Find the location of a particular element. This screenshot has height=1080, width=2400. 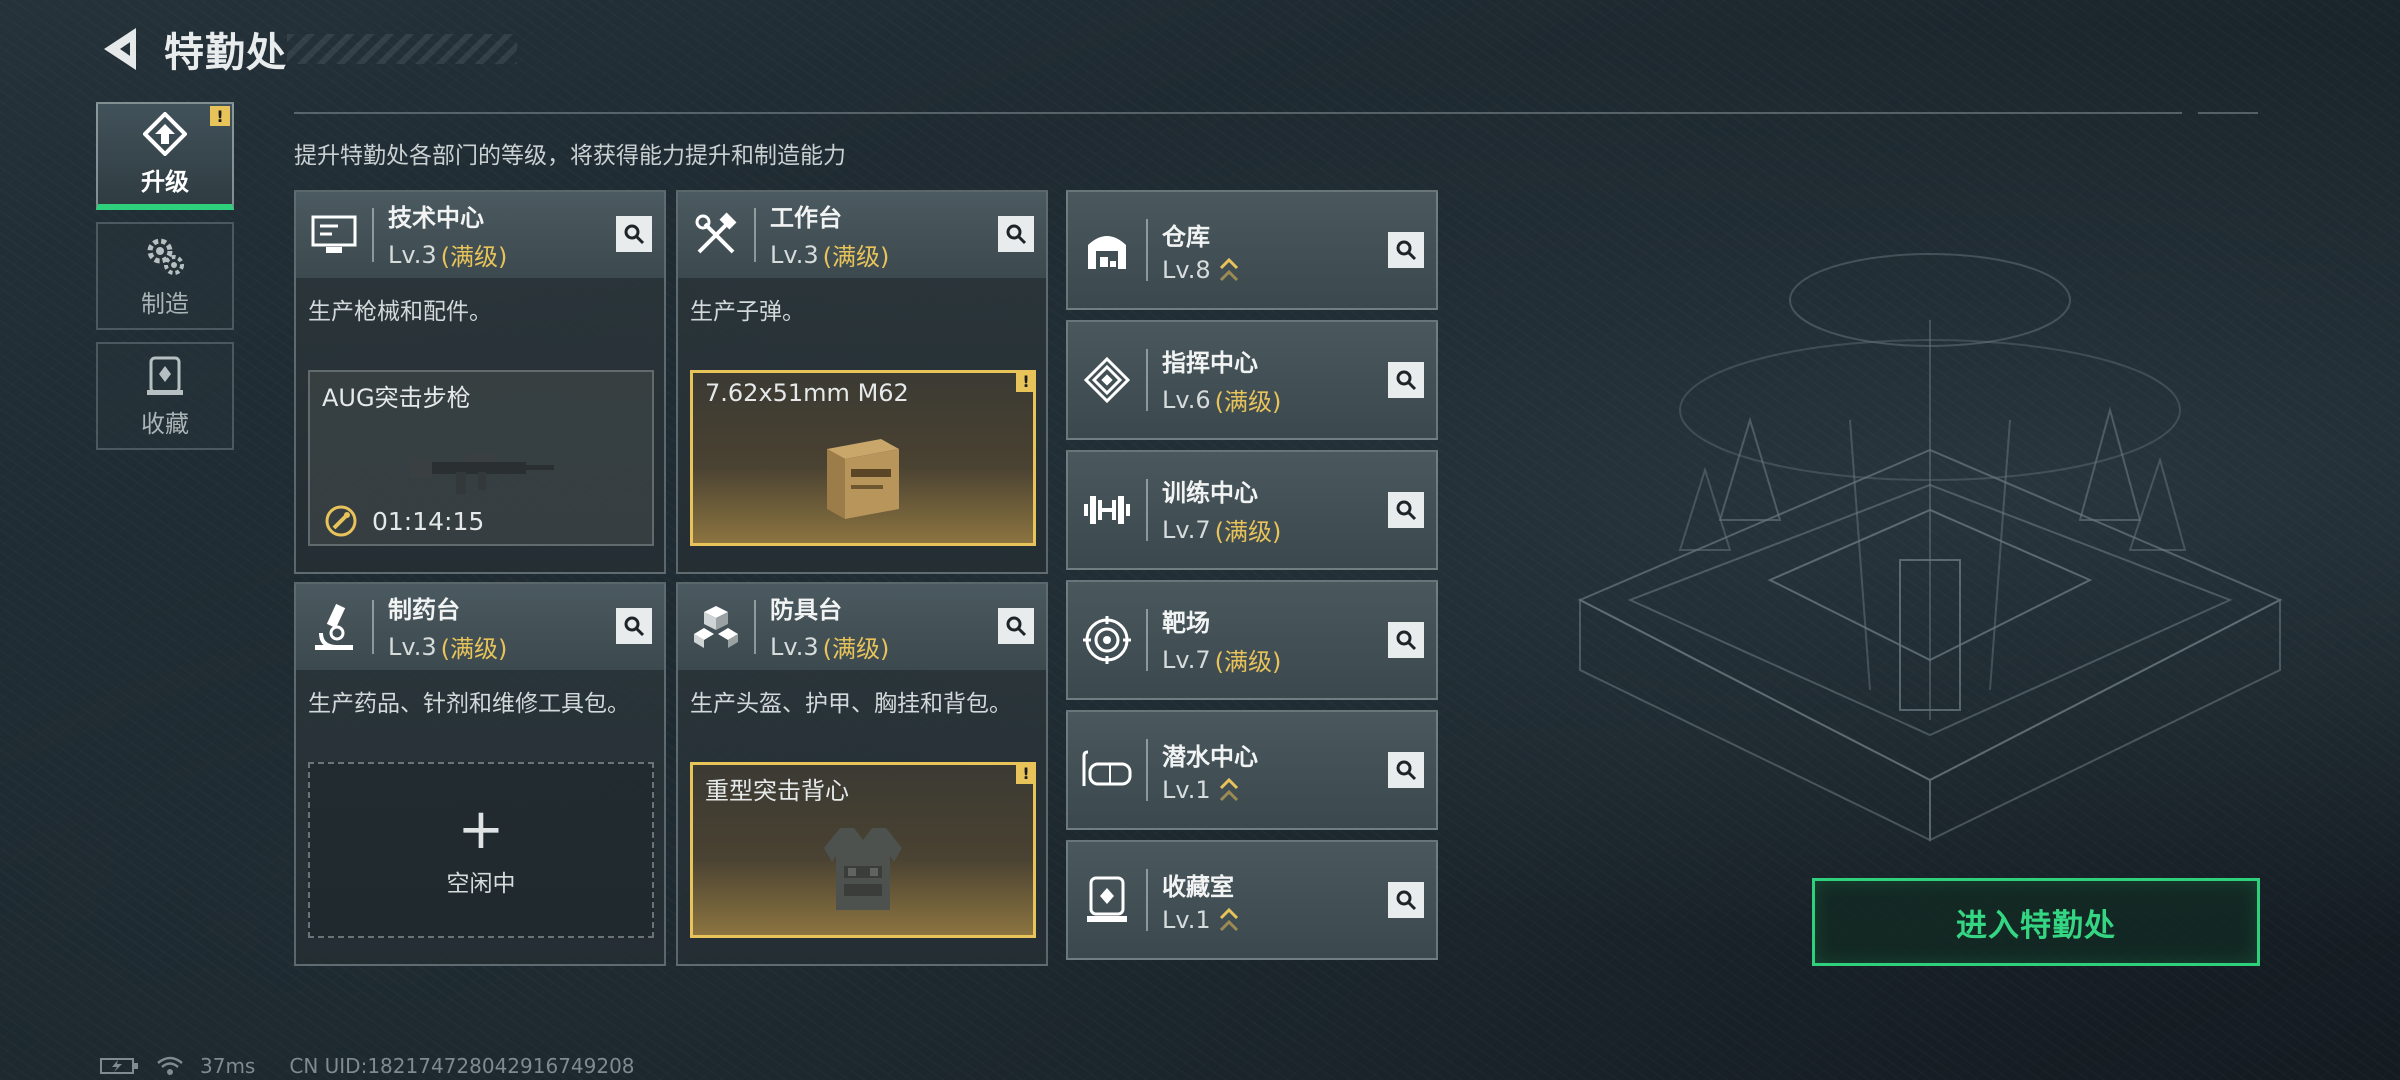

idle-status: 空闲中 is located at coordinates (481, 884).